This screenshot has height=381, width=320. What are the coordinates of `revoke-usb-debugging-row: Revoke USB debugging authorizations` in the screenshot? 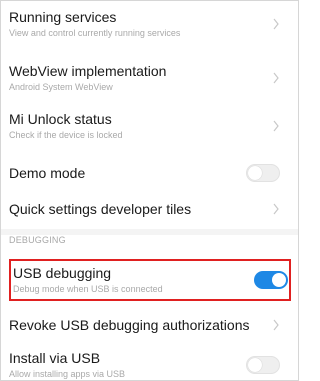 It's located at (149, 325).